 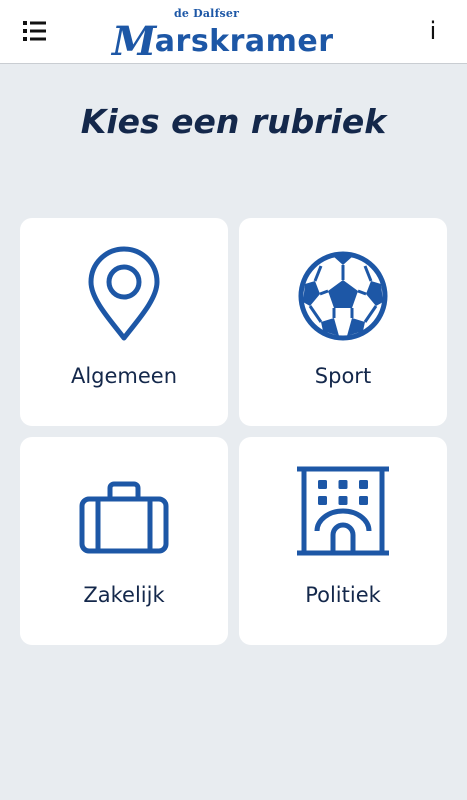 I want to click on tile-label-politiek: Politiek, so click(x=343, y=595).